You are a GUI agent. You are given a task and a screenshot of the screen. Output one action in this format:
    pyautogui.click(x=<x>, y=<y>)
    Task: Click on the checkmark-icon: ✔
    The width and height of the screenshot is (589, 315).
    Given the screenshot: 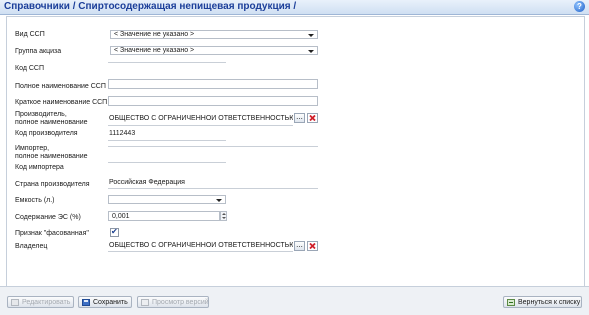 What is the action you would take?
    pyautogui.click(x=114, y=231)
    